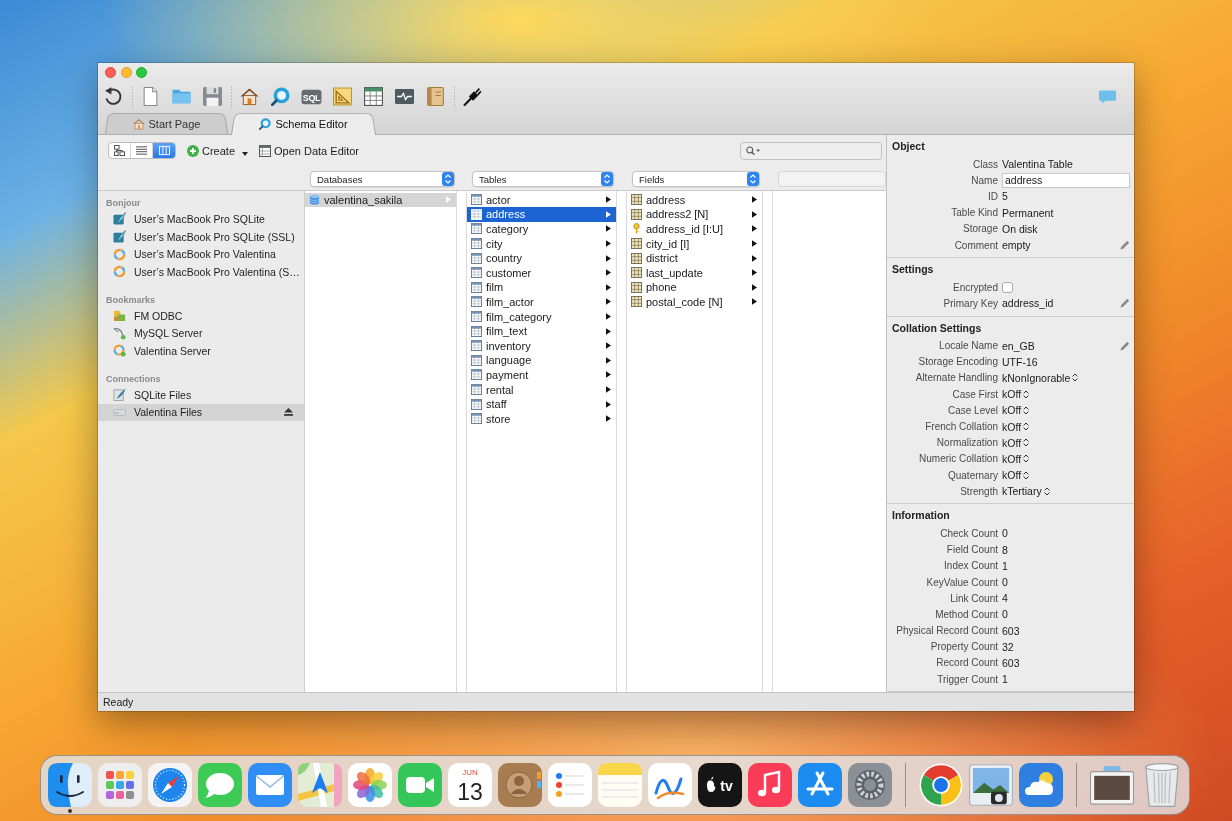  I want to click on new-document-icon, so click(150, 96).